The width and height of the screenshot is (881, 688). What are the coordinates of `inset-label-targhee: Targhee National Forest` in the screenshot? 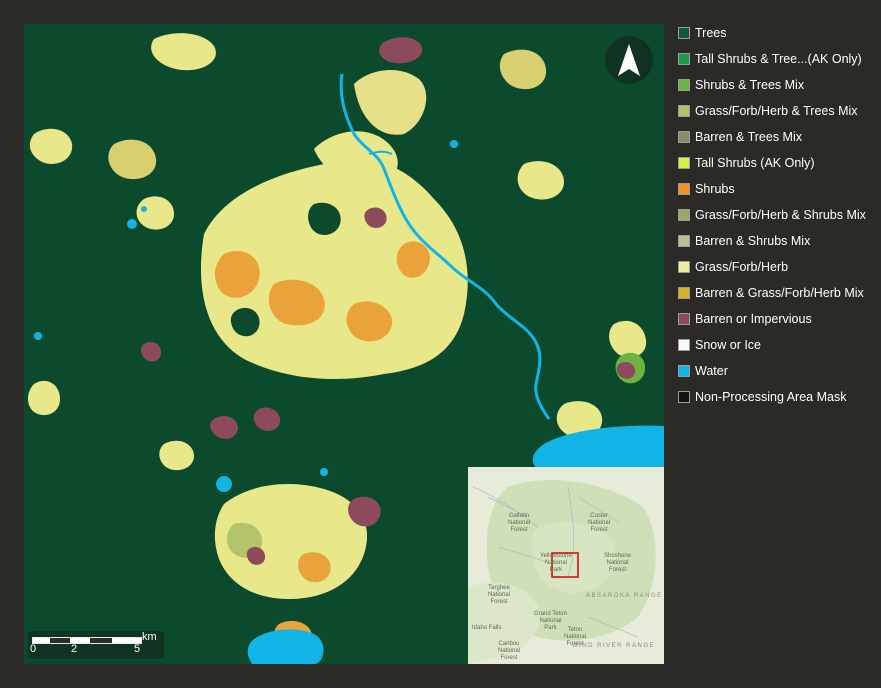 It's located at (499, 595).